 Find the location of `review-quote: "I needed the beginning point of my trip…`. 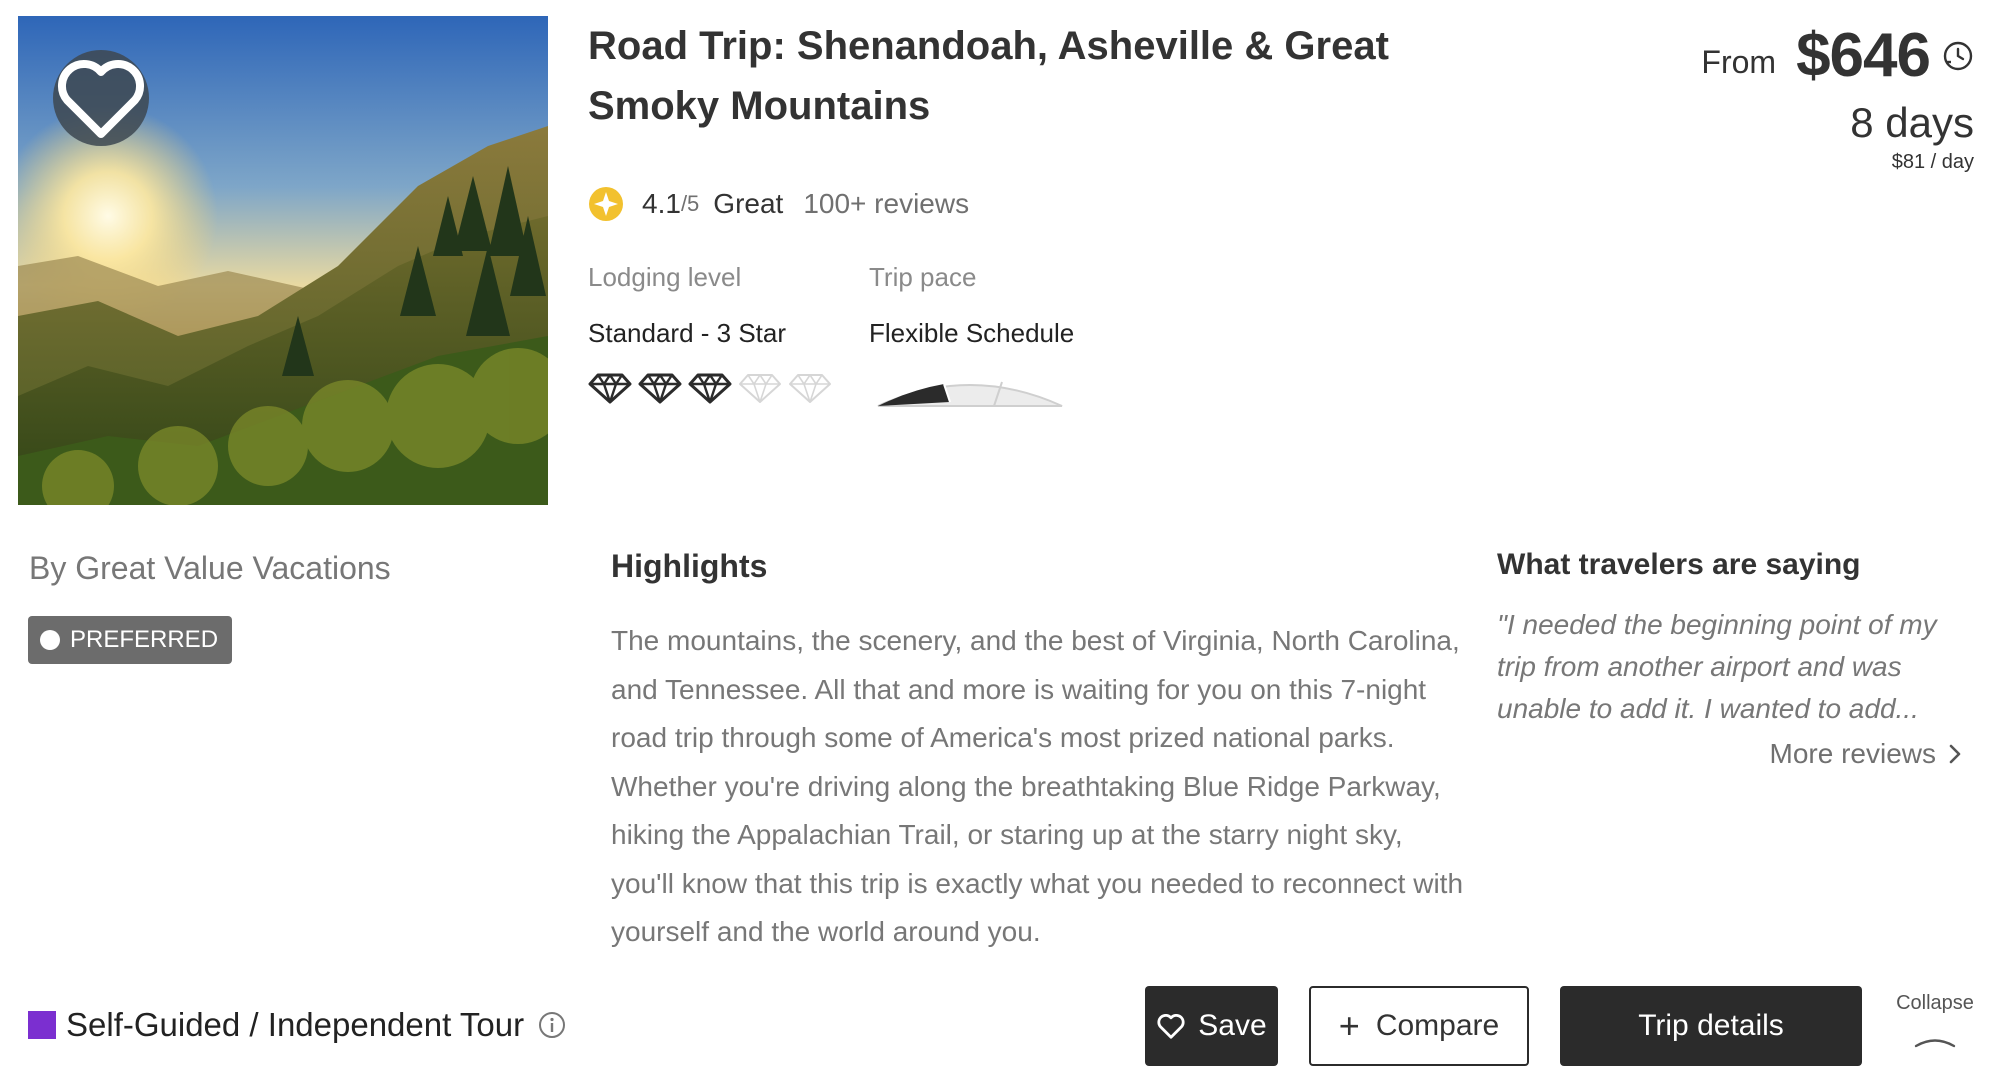

review-quote: "I needed the beginning point of my trip… is located at coordinates (1717, 666).